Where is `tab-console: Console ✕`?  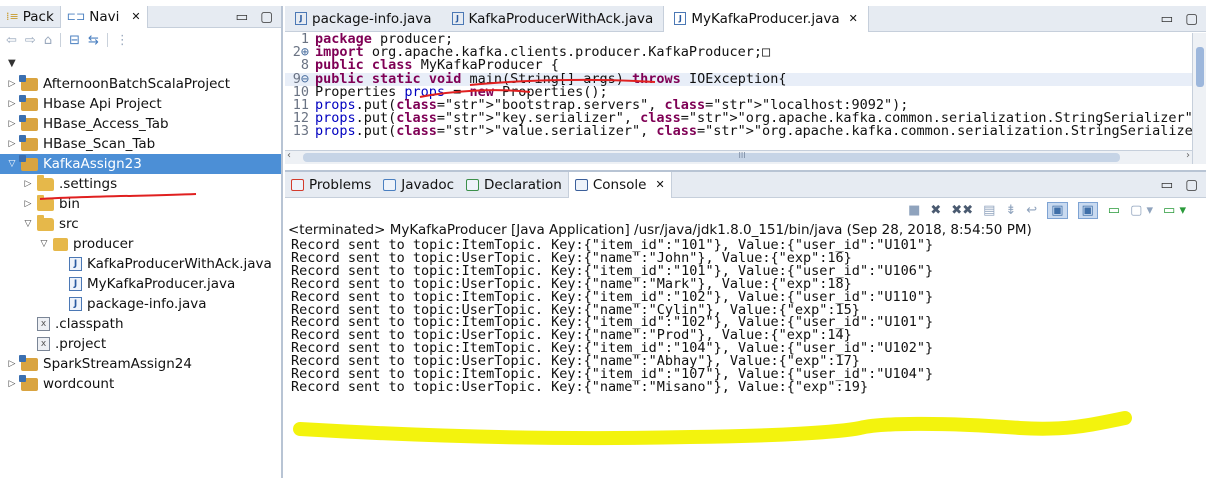 tab-console: Console ✕ is located at coordinates (619, 184).